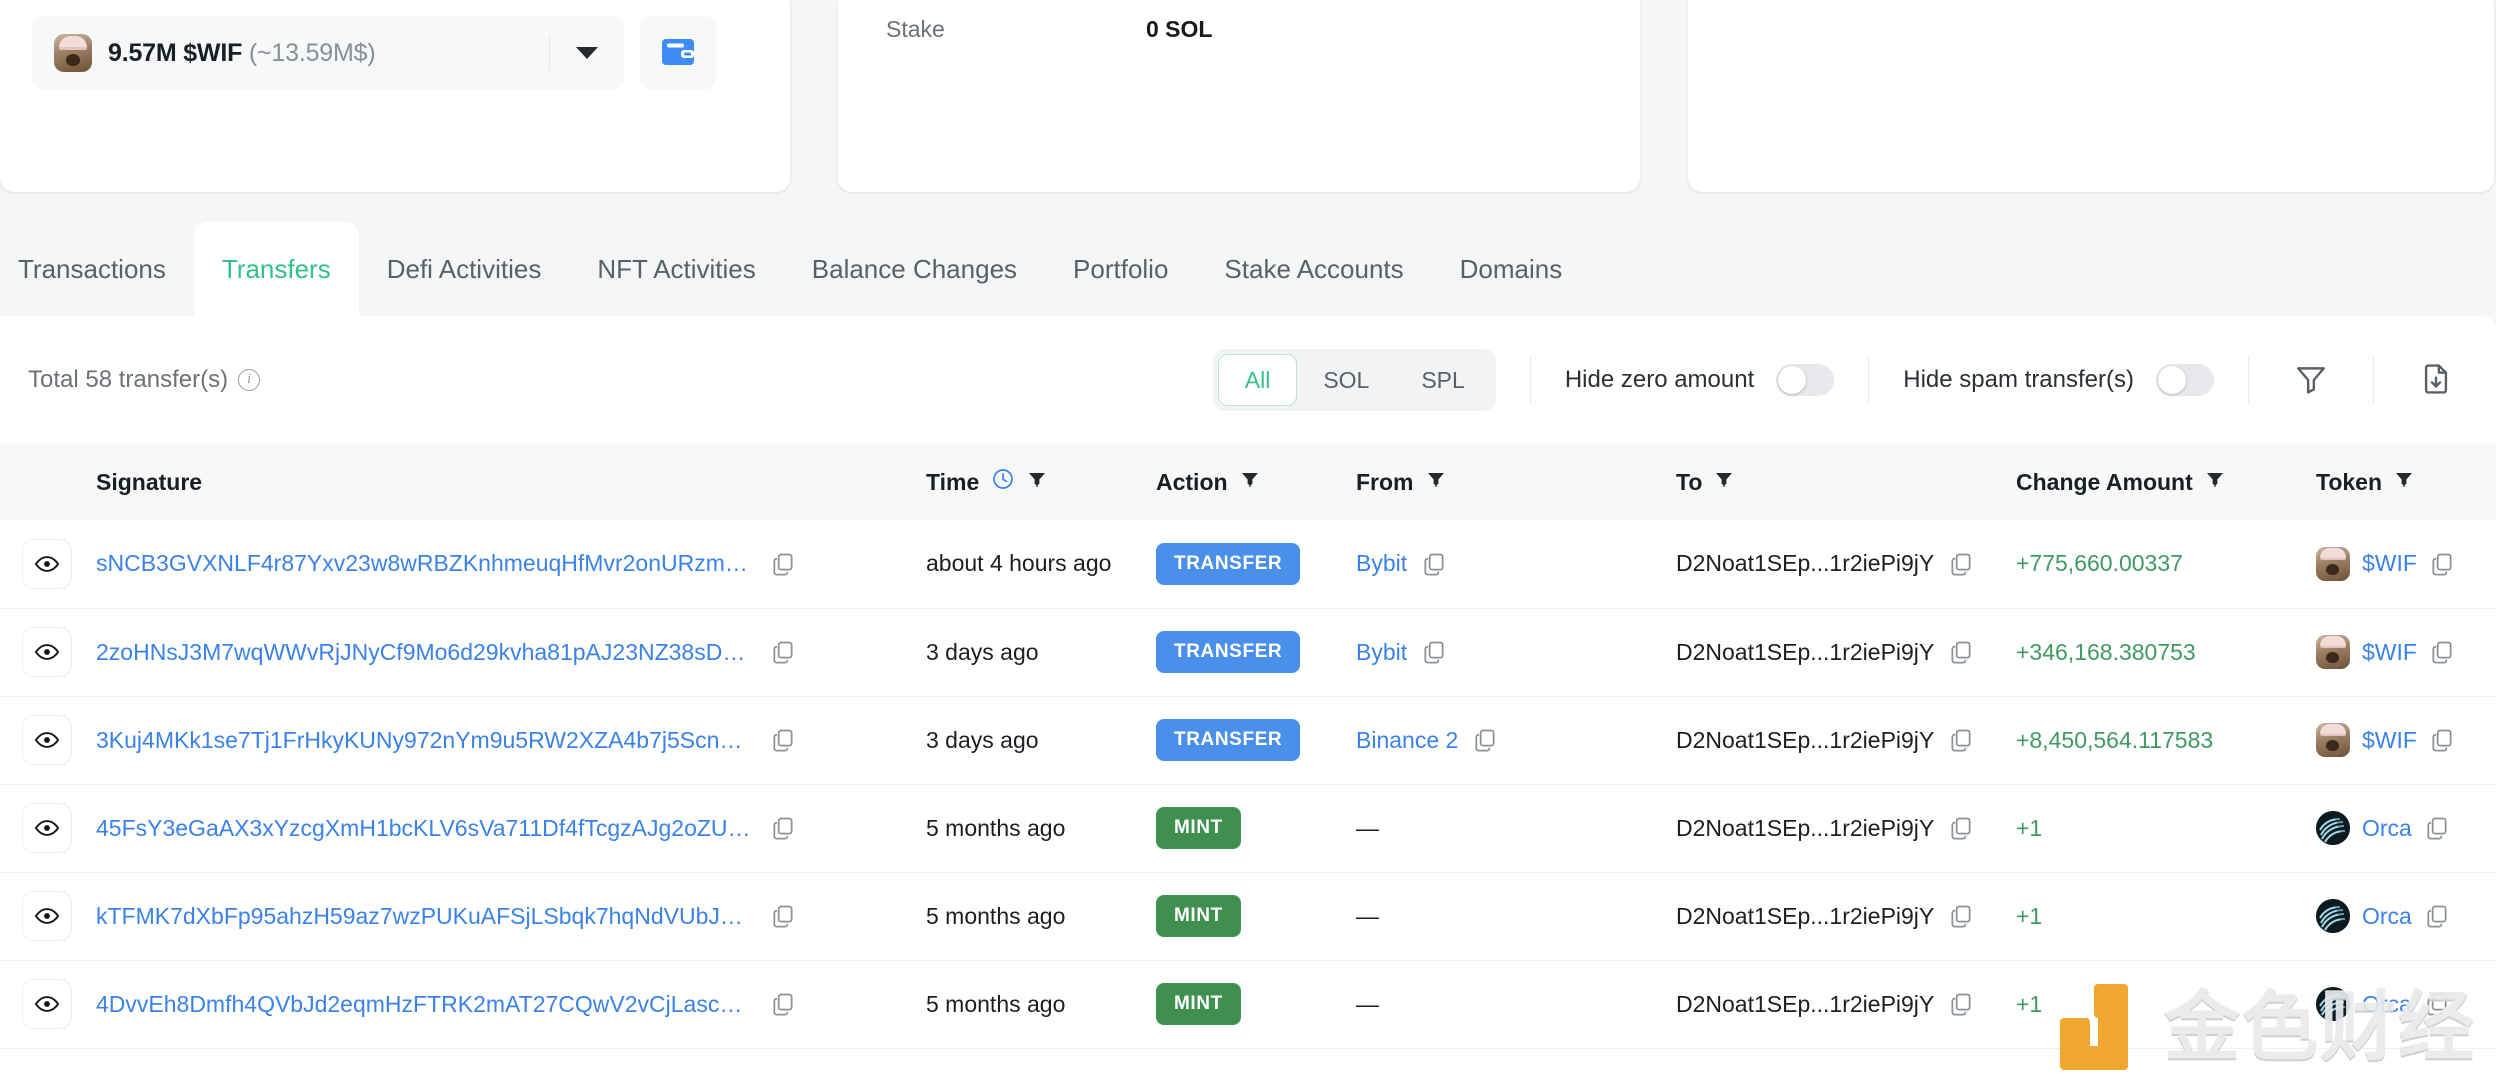 The width and height of the screenshot is (2496, 1074). I want to click on token-selector: 9.57M $WIF (~13.59M$), so click(328, 53).